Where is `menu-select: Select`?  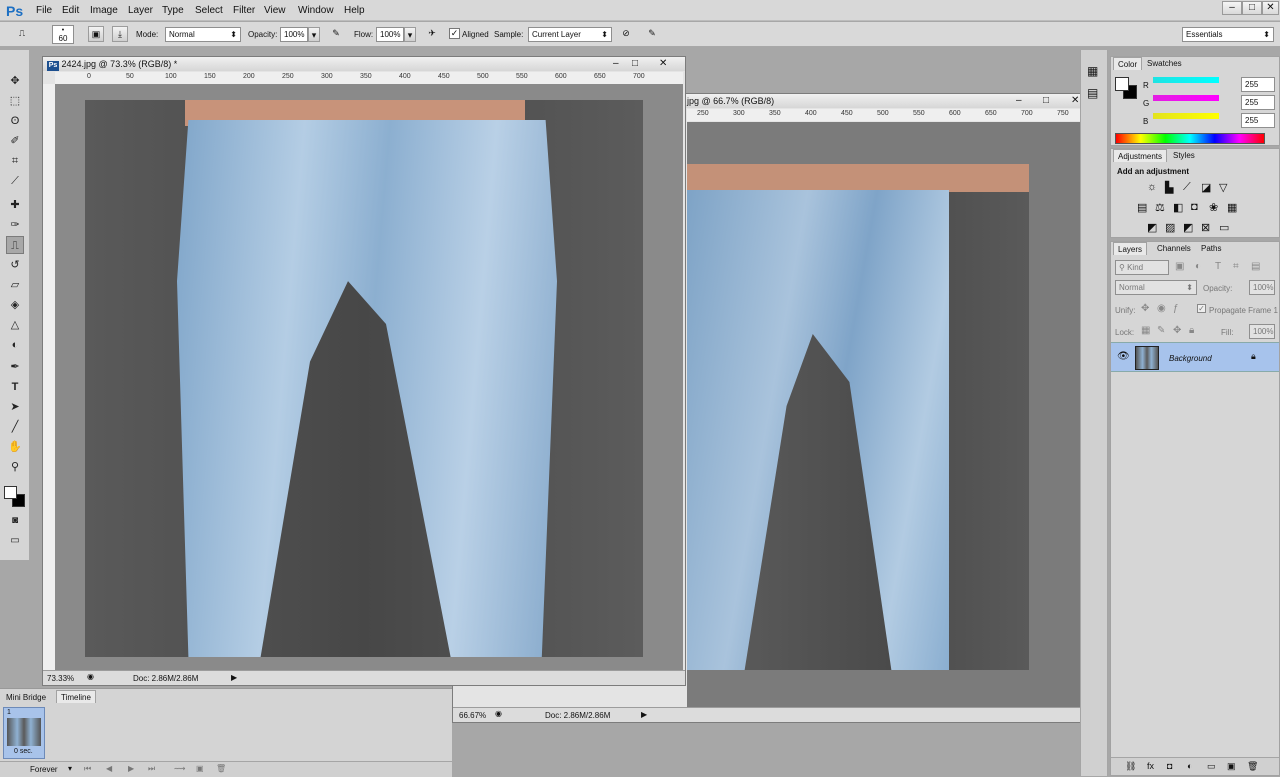 menu-select: Select is located at coordinates (209, 10).